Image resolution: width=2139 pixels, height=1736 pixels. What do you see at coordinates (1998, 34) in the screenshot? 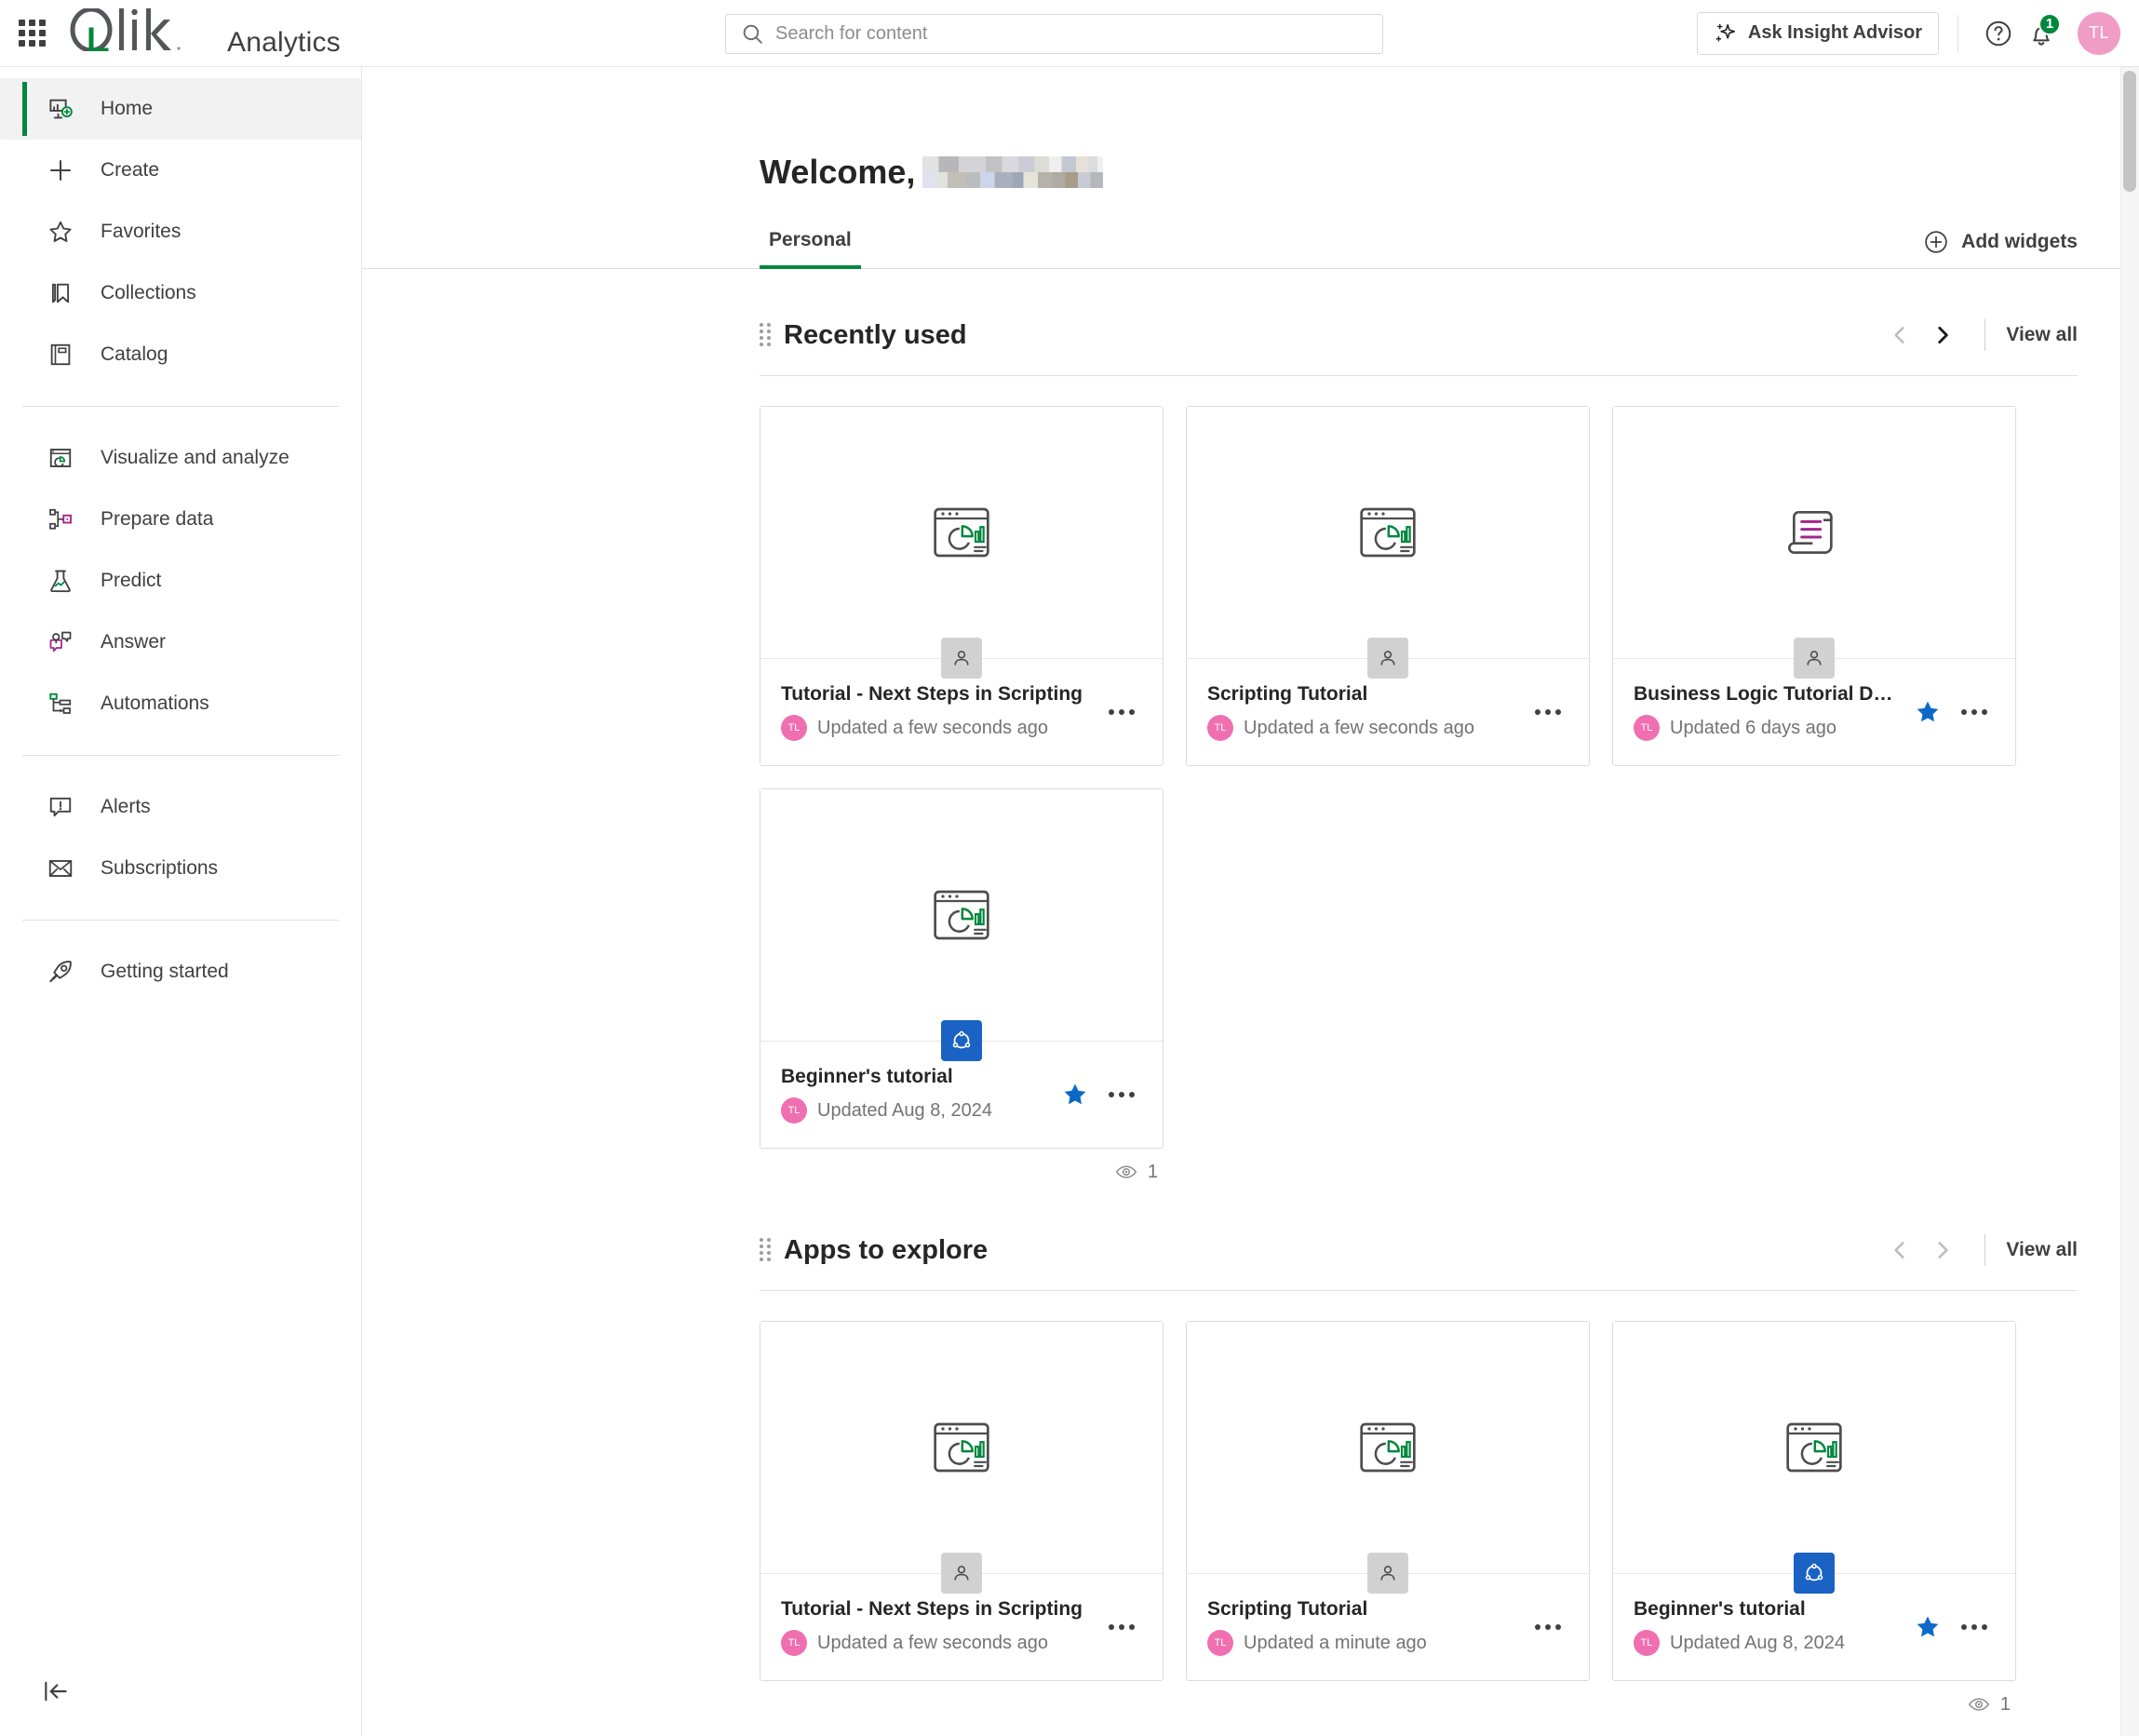
I see `help-button` at bounding box center [1998, 34].